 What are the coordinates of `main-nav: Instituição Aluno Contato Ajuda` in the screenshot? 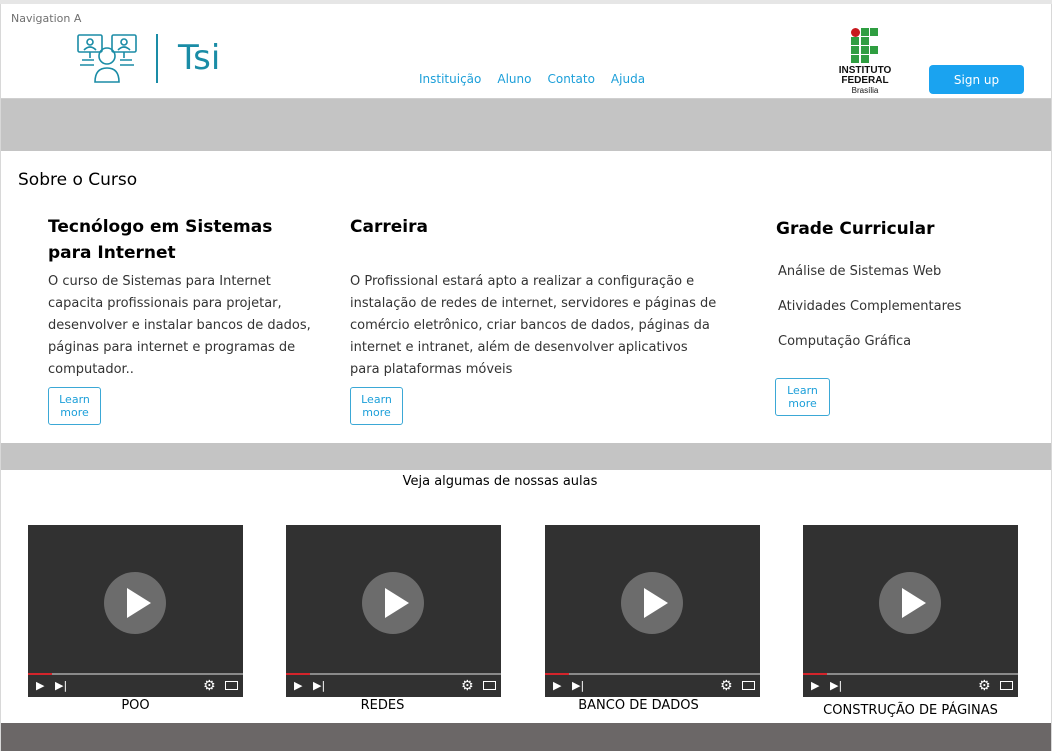 It's located at (532, 79).